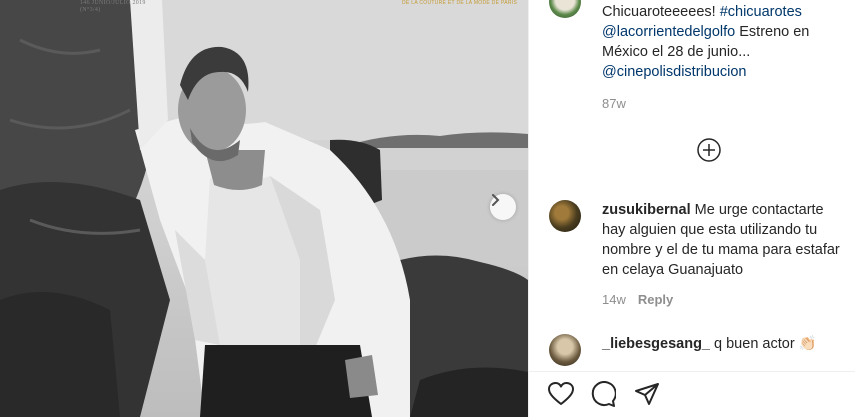 The image size is (855, 417). I want to click on comment-meta: 14w Reply, so click(637, 299).